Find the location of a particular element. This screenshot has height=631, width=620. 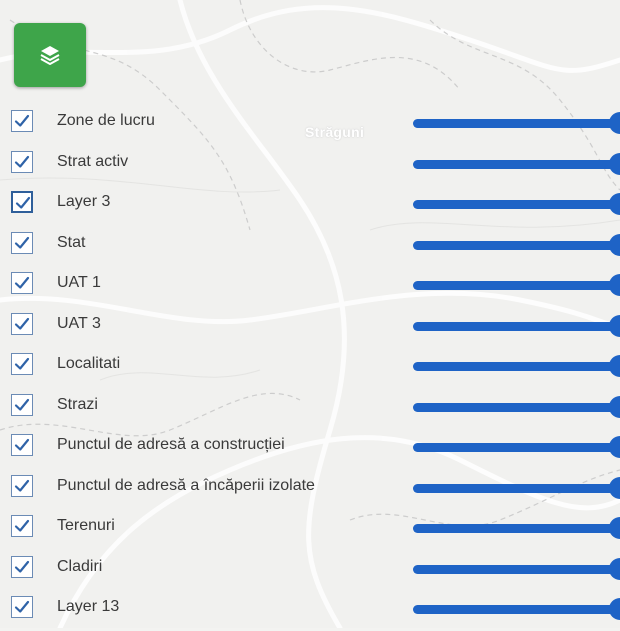

layers-toggle-button is located at coordinates (50, 55).